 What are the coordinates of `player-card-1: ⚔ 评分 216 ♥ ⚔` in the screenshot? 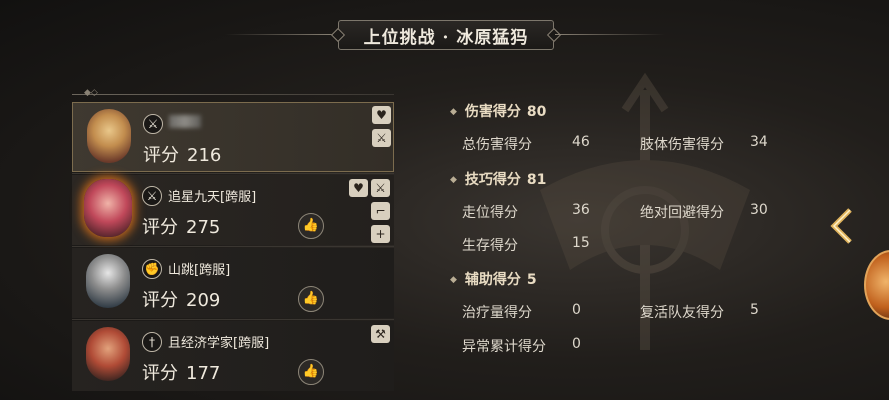 It's located at (233, 137).